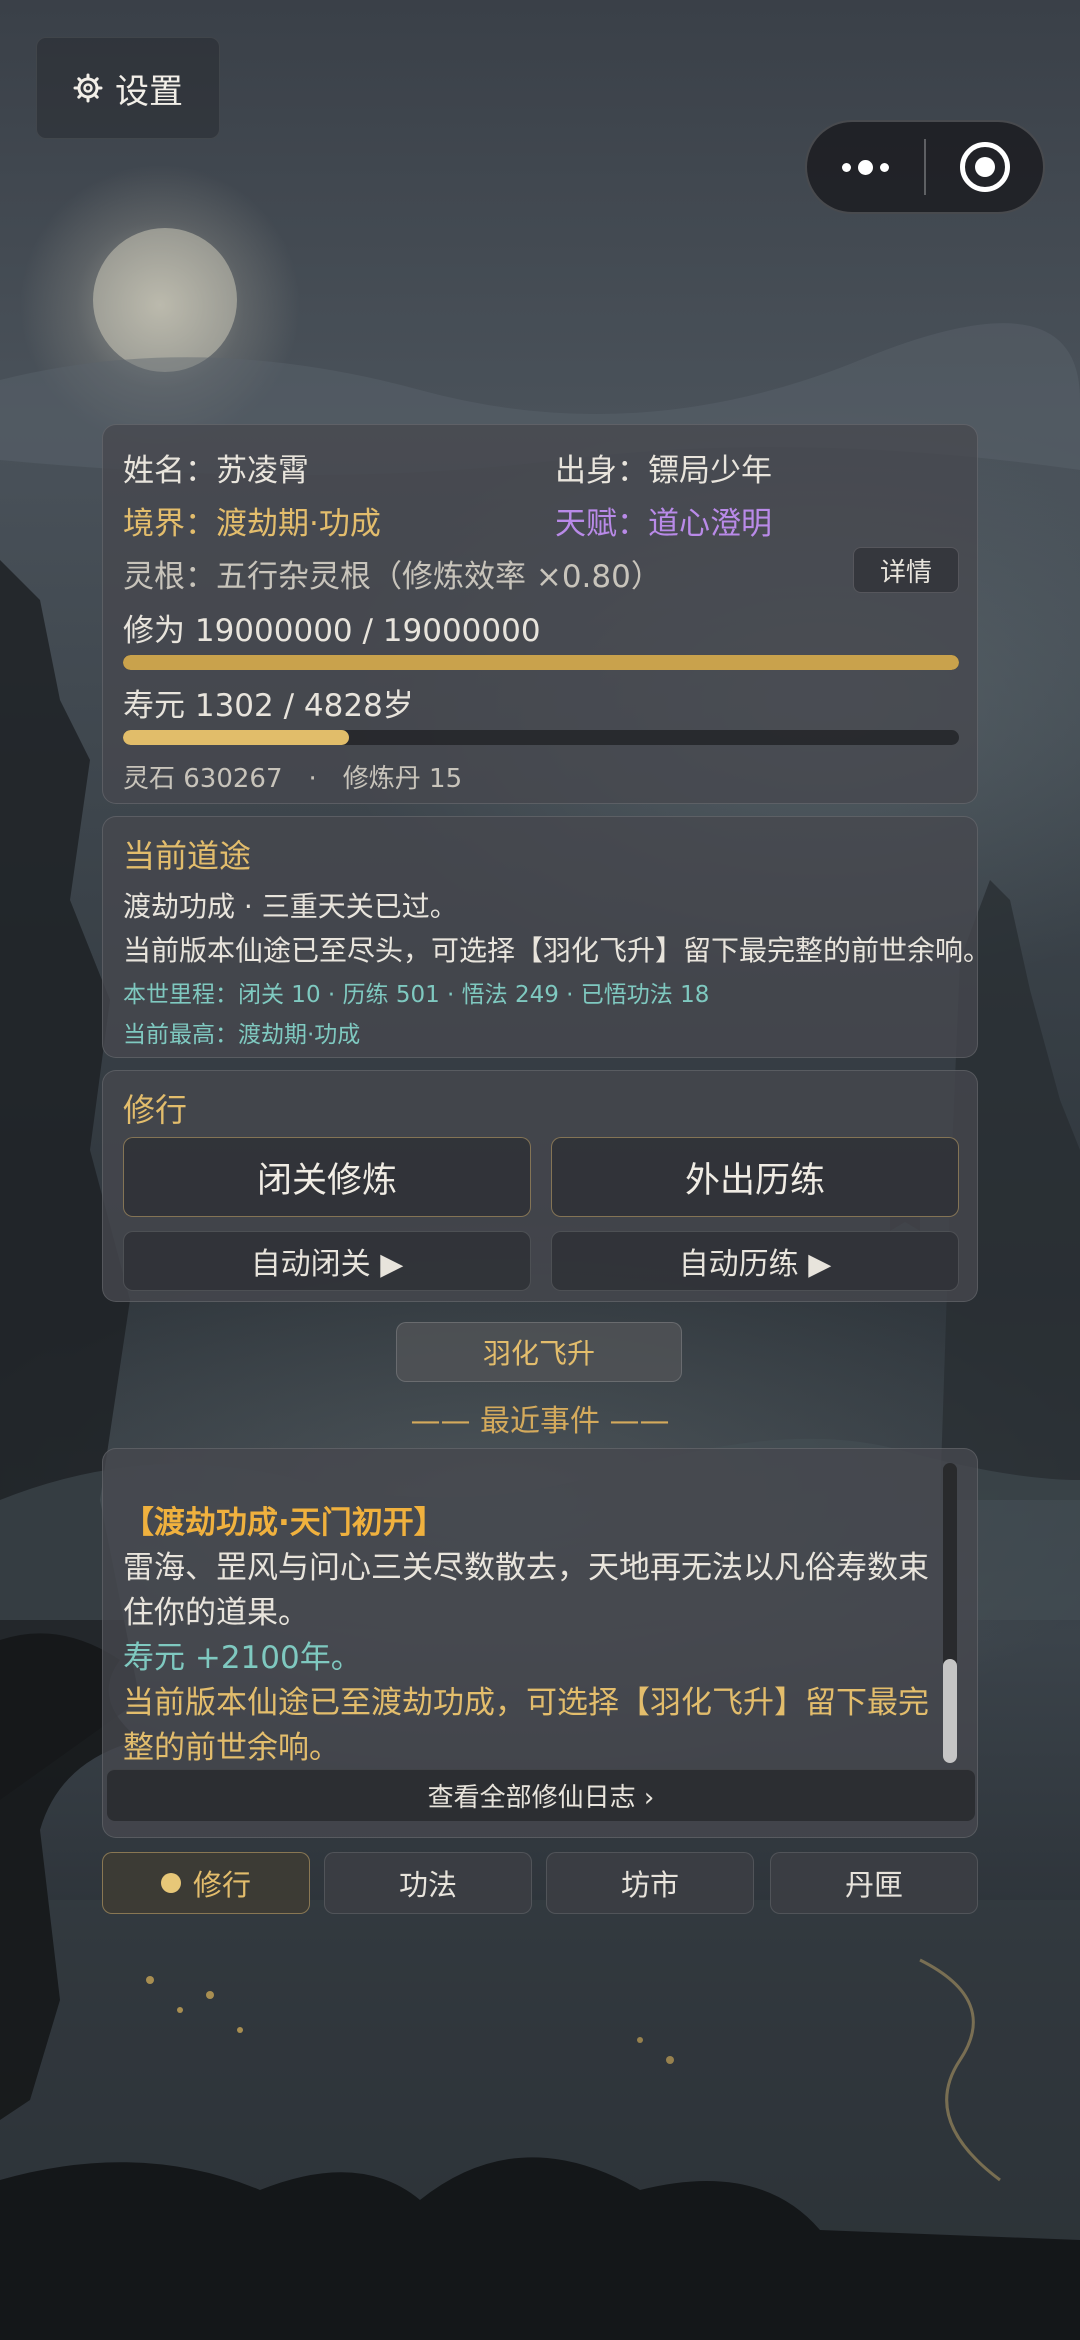 This screenshot has height=2340, width=1080. Describe the element at coordinates (155, 1110) in the screenshot. I see `practice-title: 修行` at that location.